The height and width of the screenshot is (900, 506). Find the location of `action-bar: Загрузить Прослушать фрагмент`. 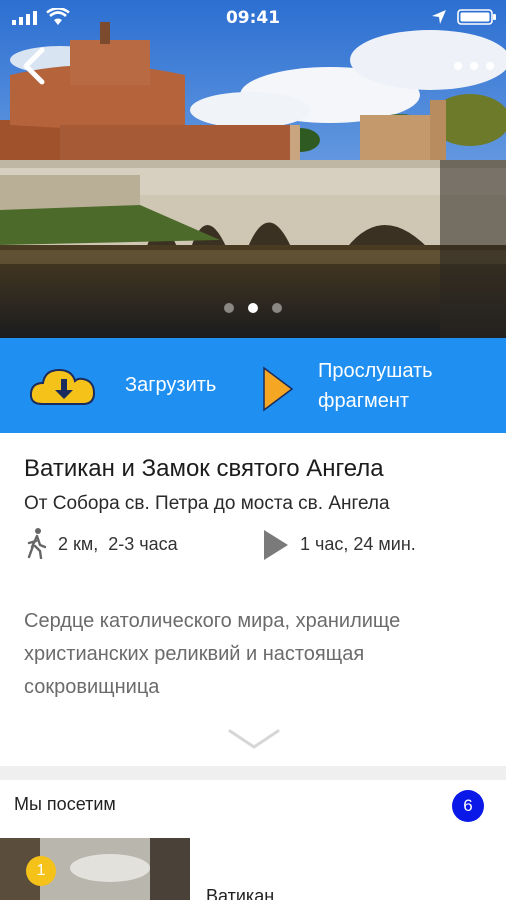

action-bar: Загрузить Прослушать фрагмент is located at coordinates (253, 385).